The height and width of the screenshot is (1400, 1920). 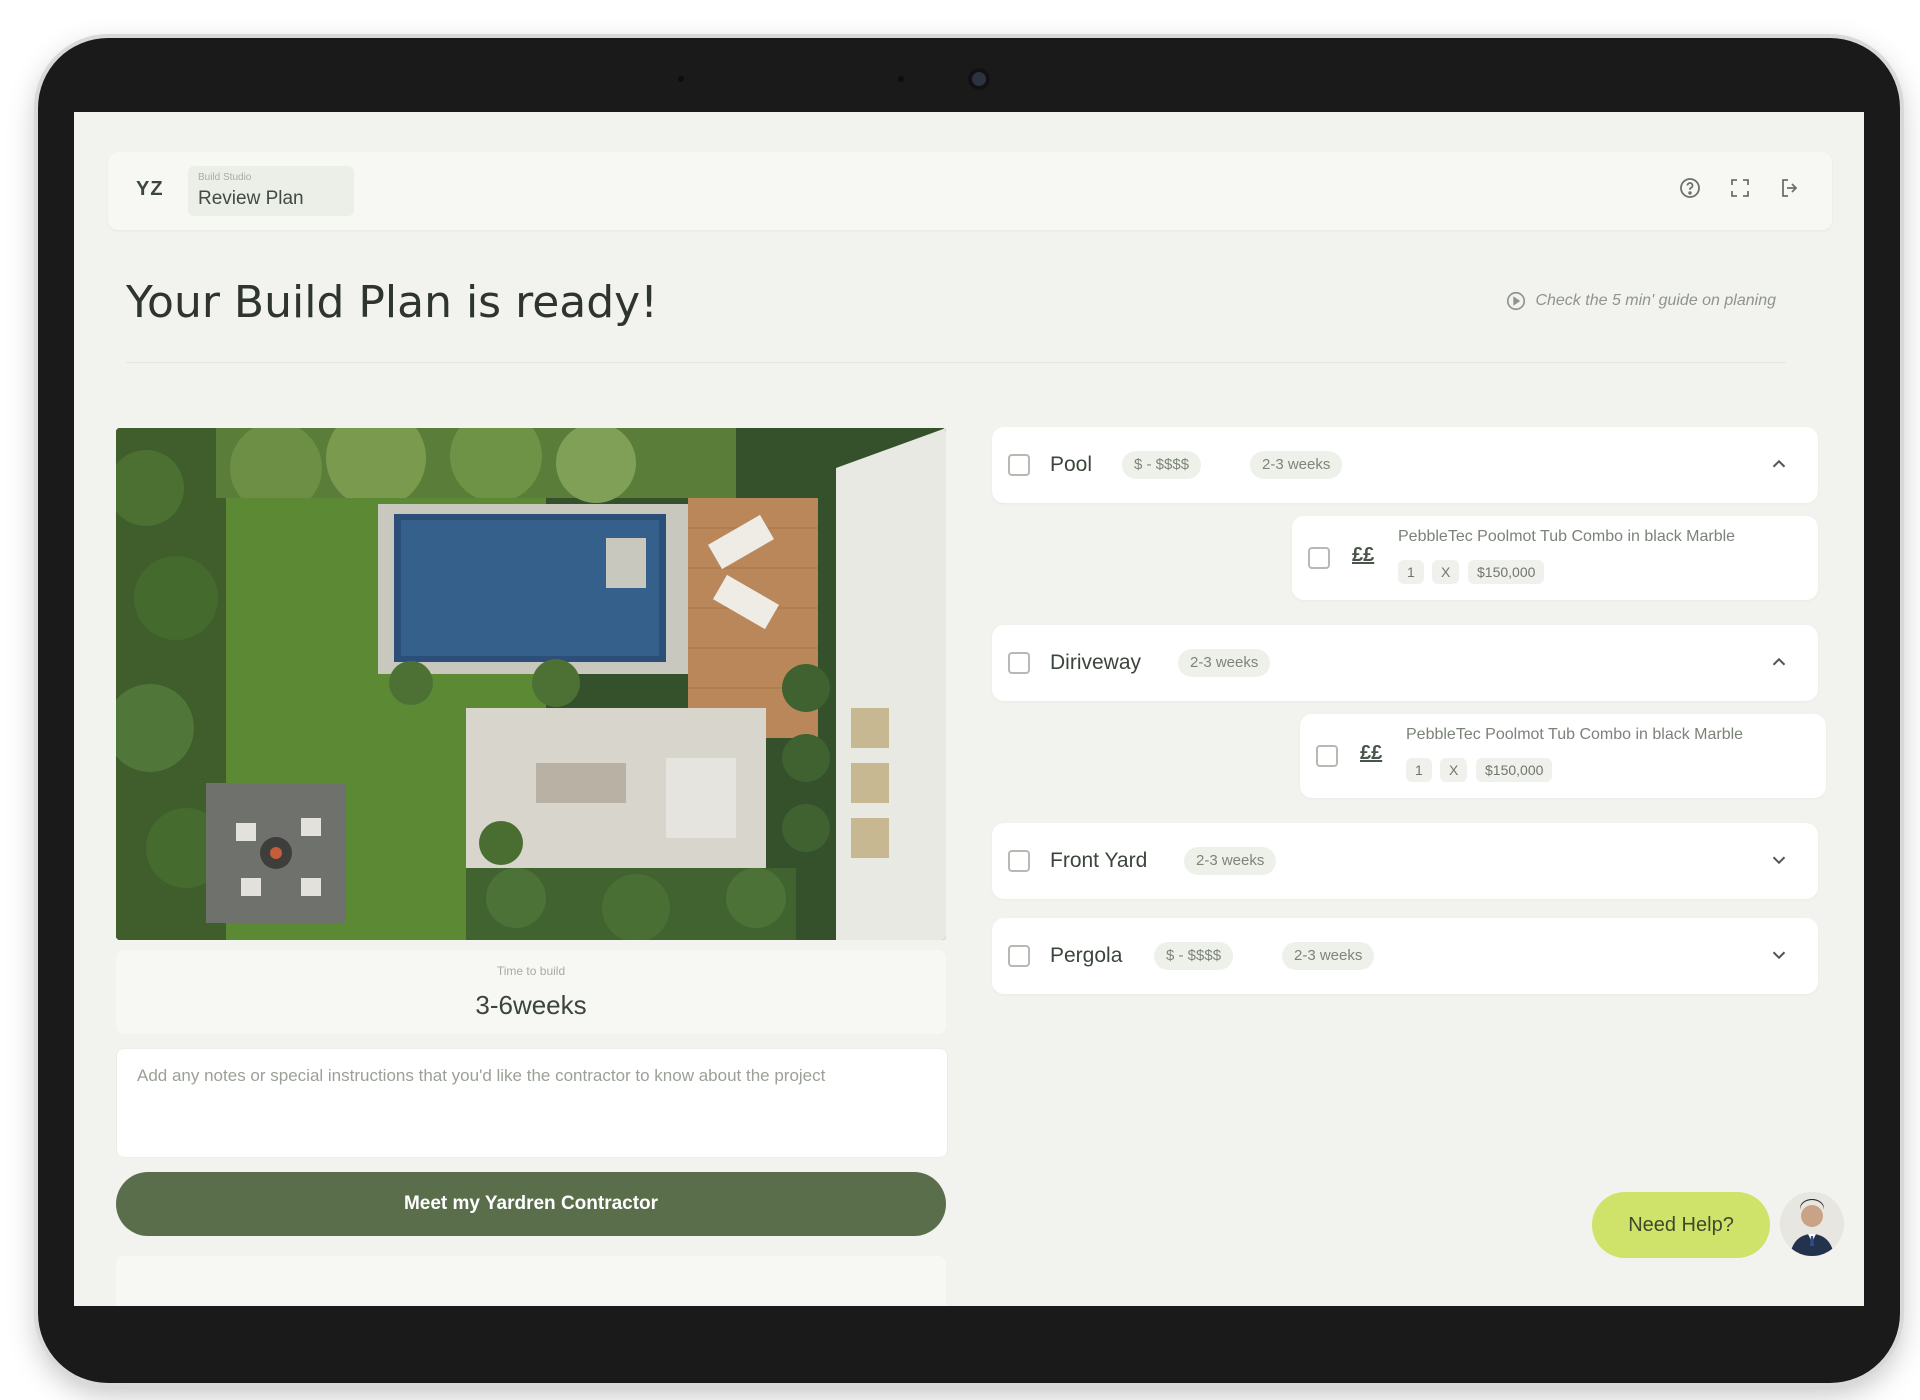 What do you see at coordinates (1405, 465) in the screenshot?
I see `section-pool: Pool $ - $$$$ 2-3 weeks` at bounding box center [1405, 465].